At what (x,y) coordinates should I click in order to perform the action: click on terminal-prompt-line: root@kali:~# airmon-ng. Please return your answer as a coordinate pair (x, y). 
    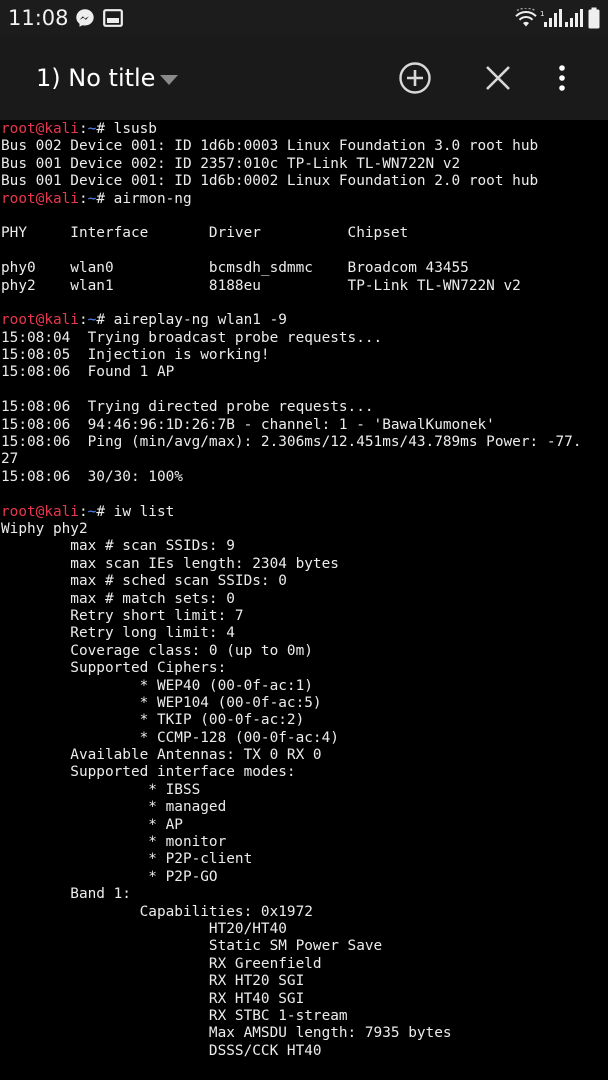
    Looking at the image, I should click on (304, 199).